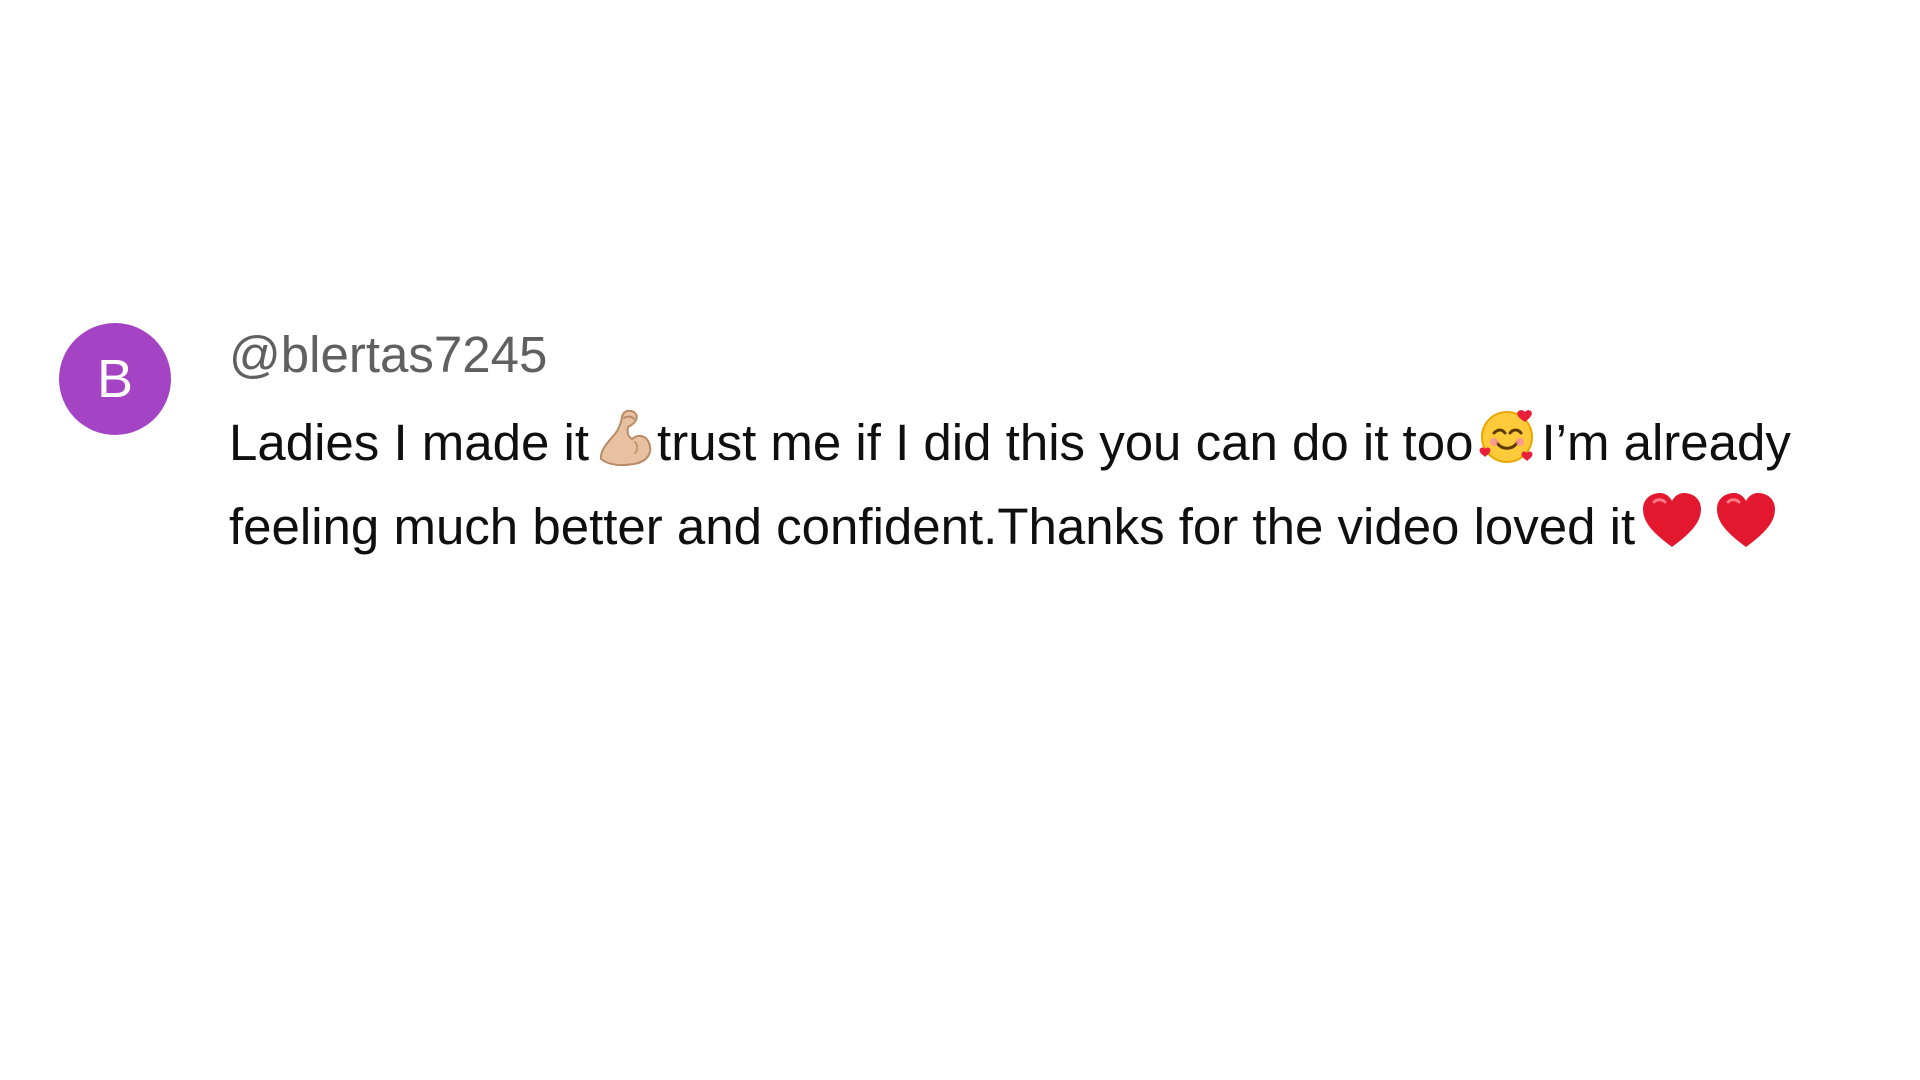 The height and width of the screenshot is (1080, 1920). I want to click on flexed-biceps-icon, so click(623, 436).